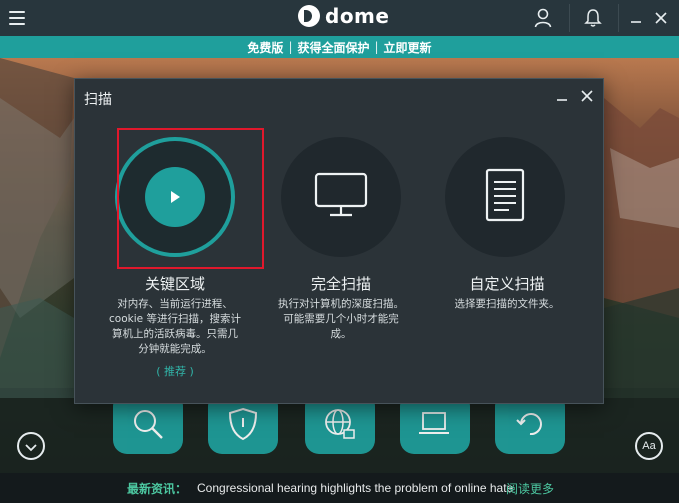 Image resolution: width=679 pixels, height=503 pixels. I want to click on document-icon, so click(505, 197).